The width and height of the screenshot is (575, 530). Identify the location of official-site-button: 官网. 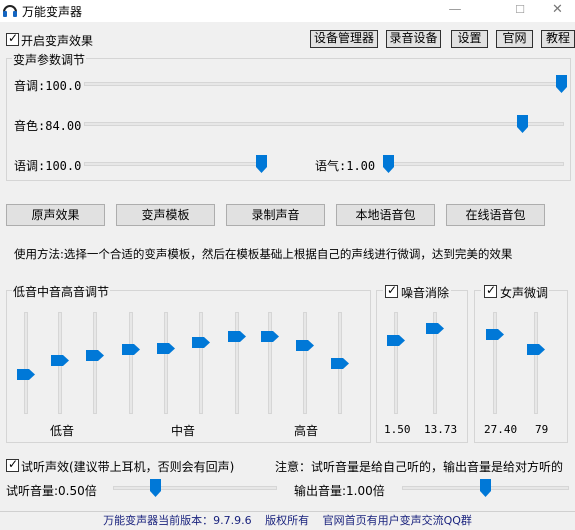
(514, 39).